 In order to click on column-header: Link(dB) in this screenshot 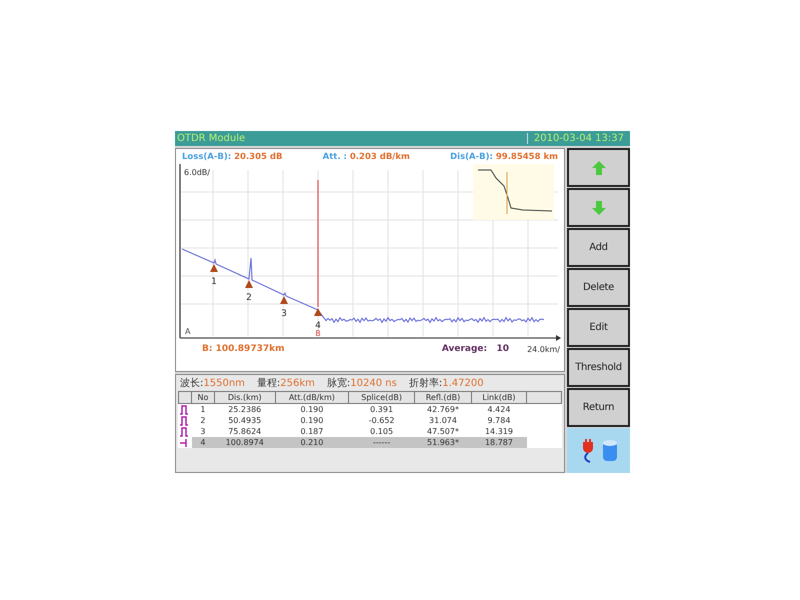, I will do `click(498, 398)`.